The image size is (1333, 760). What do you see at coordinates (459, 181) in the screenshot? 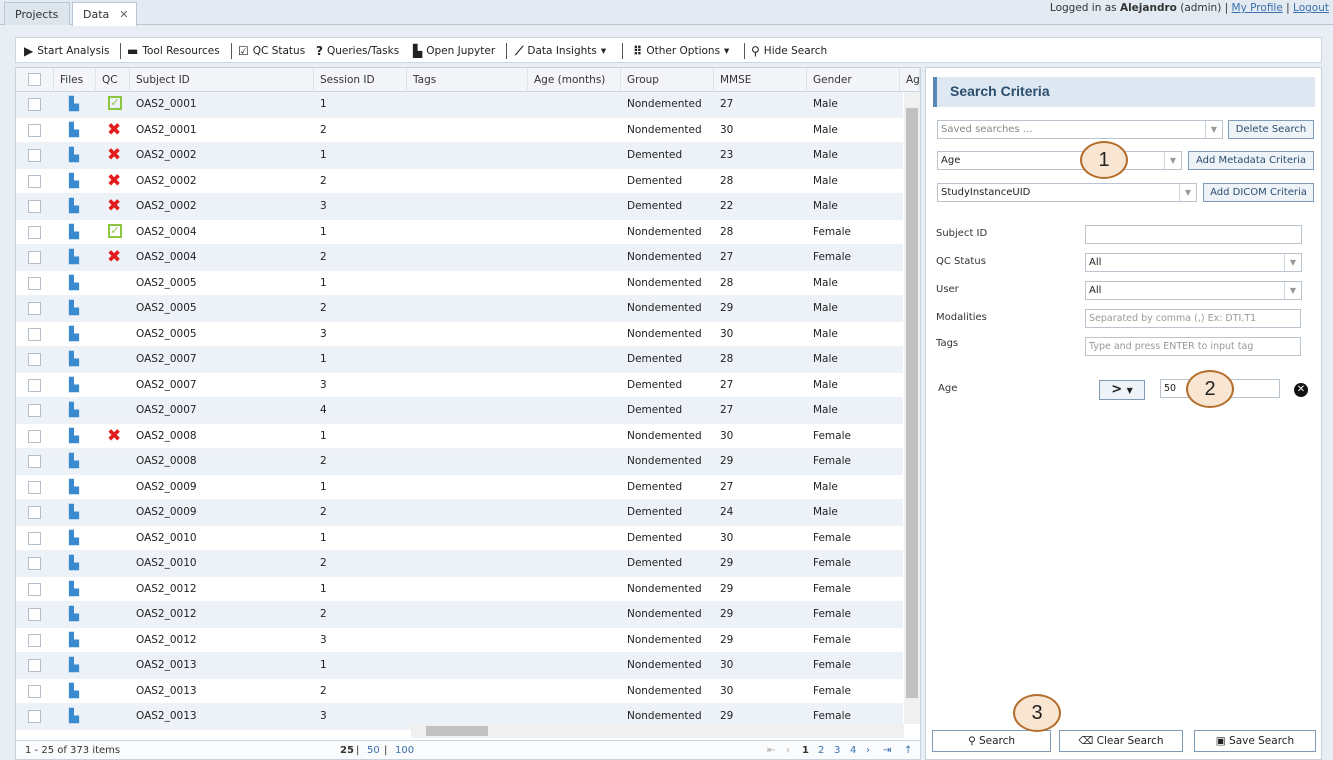
I see `table-row: ▙ ✖ OAS2_0002 2 Demented 28 Male` at bounding box center [459, 181].